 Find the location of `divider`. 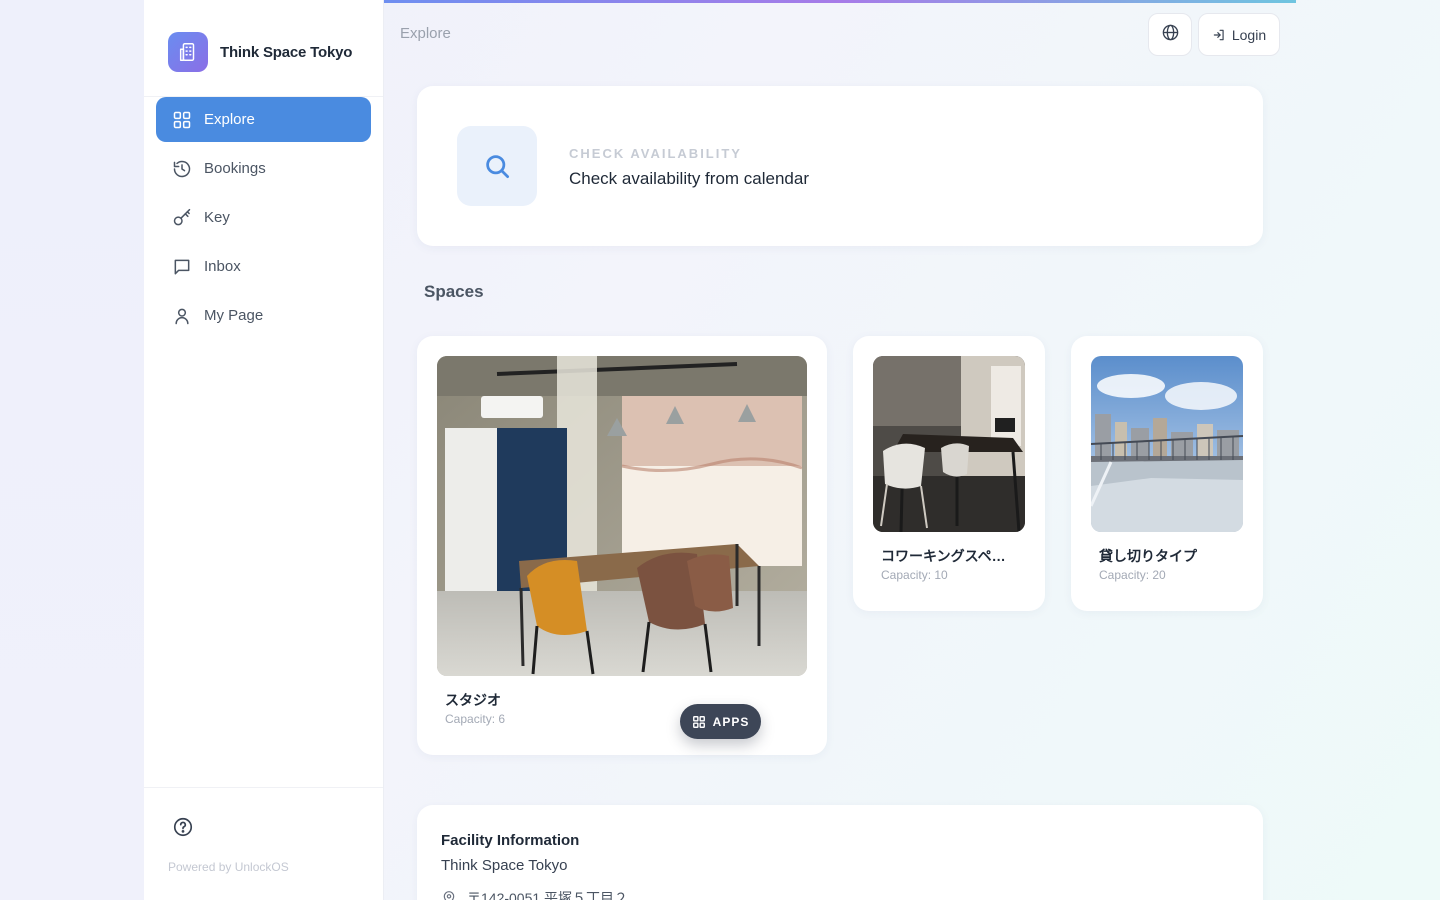

divider is located at coordinates (263, 787).